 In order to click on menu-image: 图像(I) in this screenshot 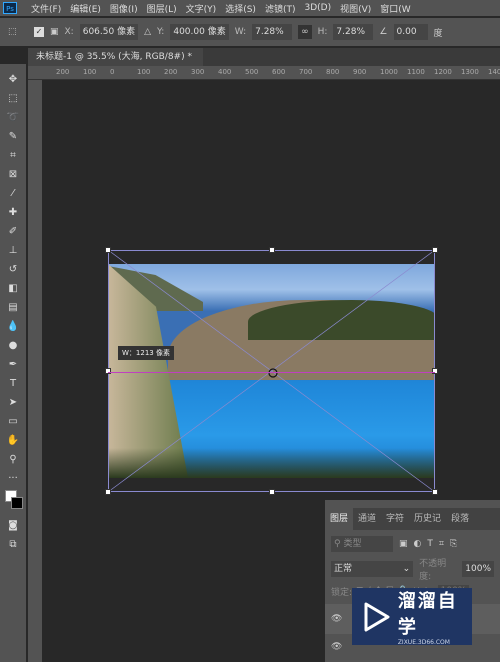, I will do `click(124, 8)`.